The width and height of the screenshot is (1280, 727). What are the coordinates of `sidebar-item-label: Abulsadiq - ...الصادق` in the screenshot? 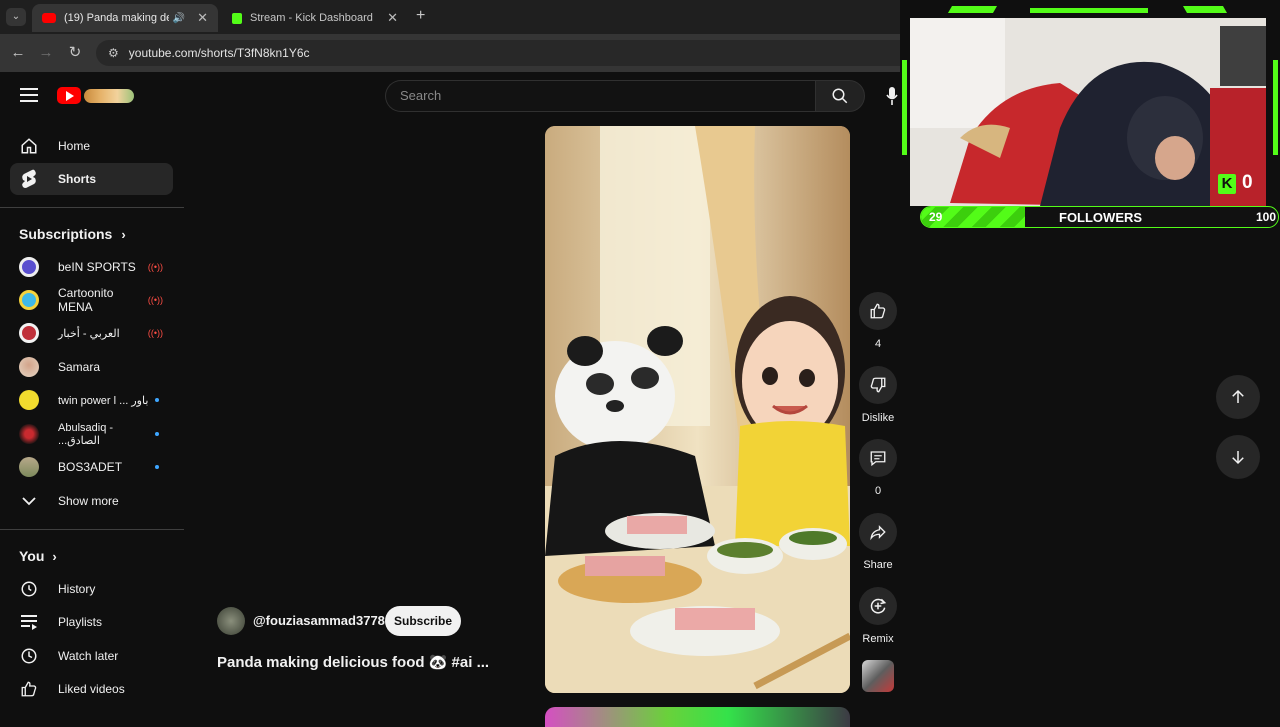 It's located at (86, 434).